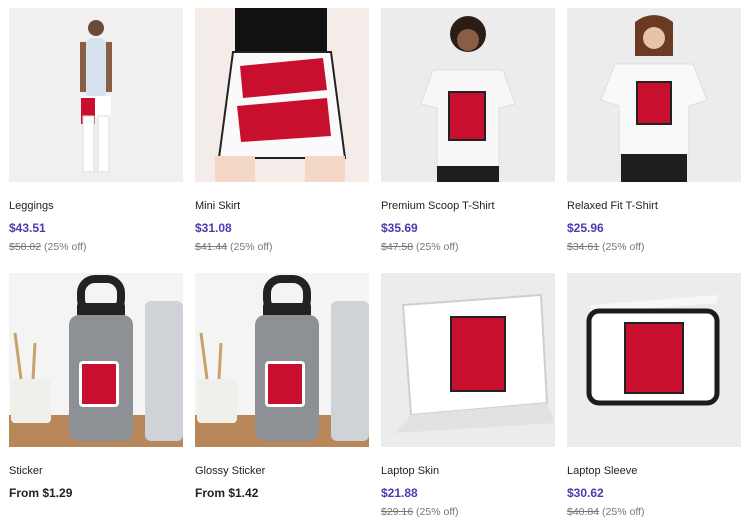 The width and height of the screenshot is (750, 530). I want to click on original-price: $41.44, so click(211, 247).